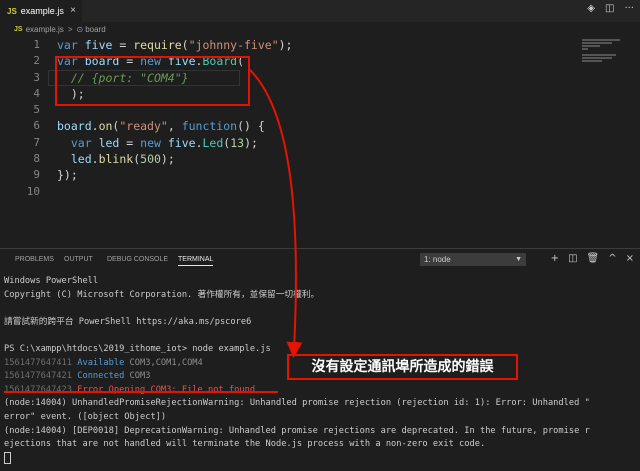 The width and height of the screenshot is (640, 471). What do you see at coordinates (276, 213) in the screenshot?
I see `annotation-arrow` at bounding box center [276, 213].